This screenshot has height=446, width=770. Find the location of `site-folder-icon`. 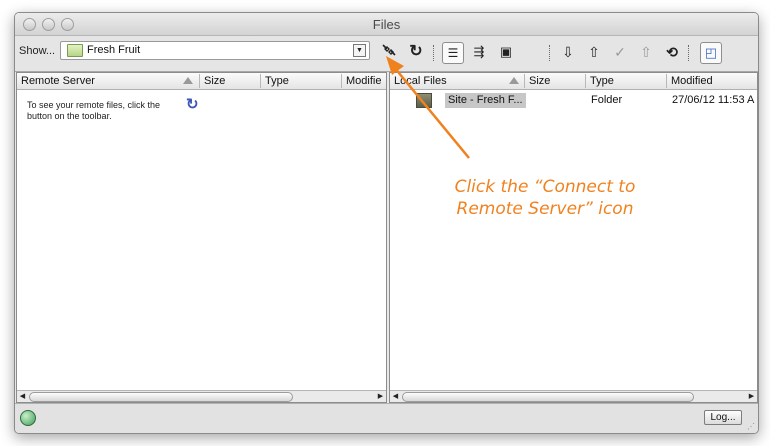

site-folder-icon is located at coordinates (75, 50).